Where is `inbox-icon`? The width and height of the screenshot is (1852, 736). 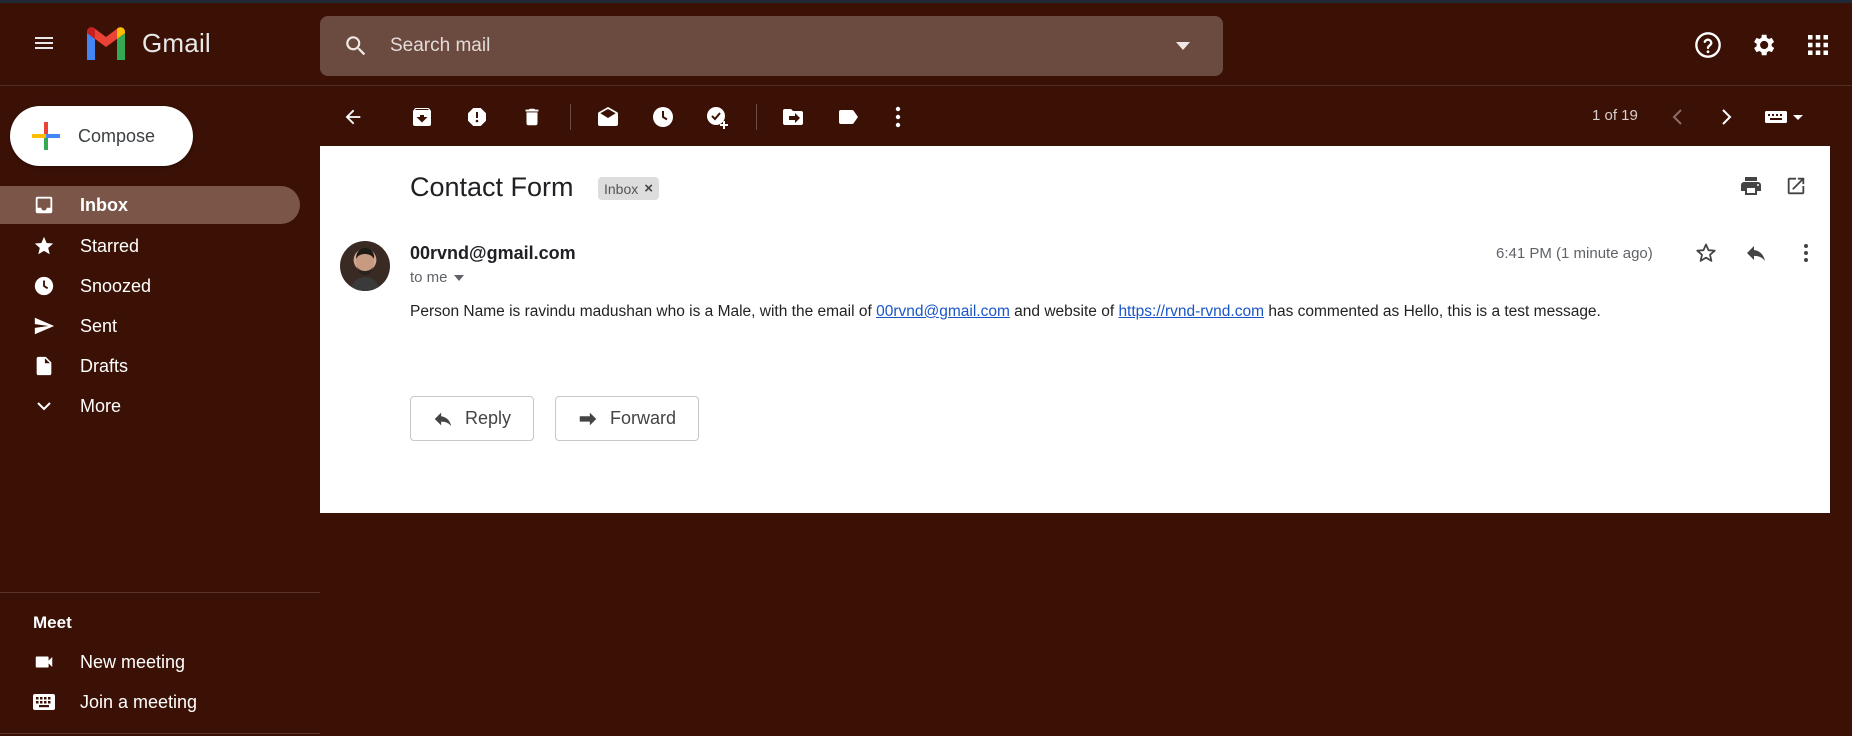 inbox-icon is located at coordinates (44, 205).